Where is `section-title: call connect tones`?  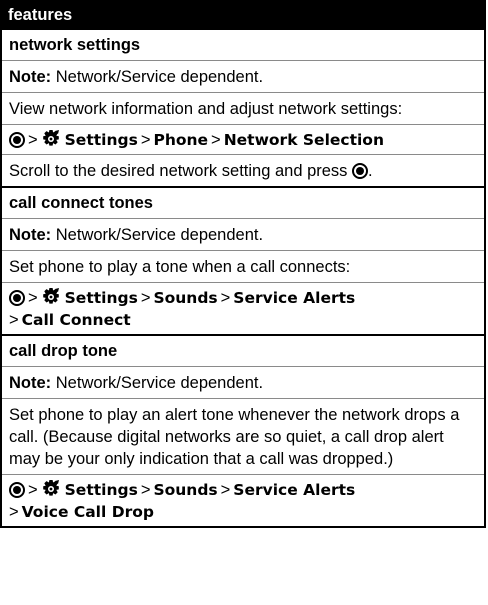 section-title: call connect tones is located at coordinates (243, 203).